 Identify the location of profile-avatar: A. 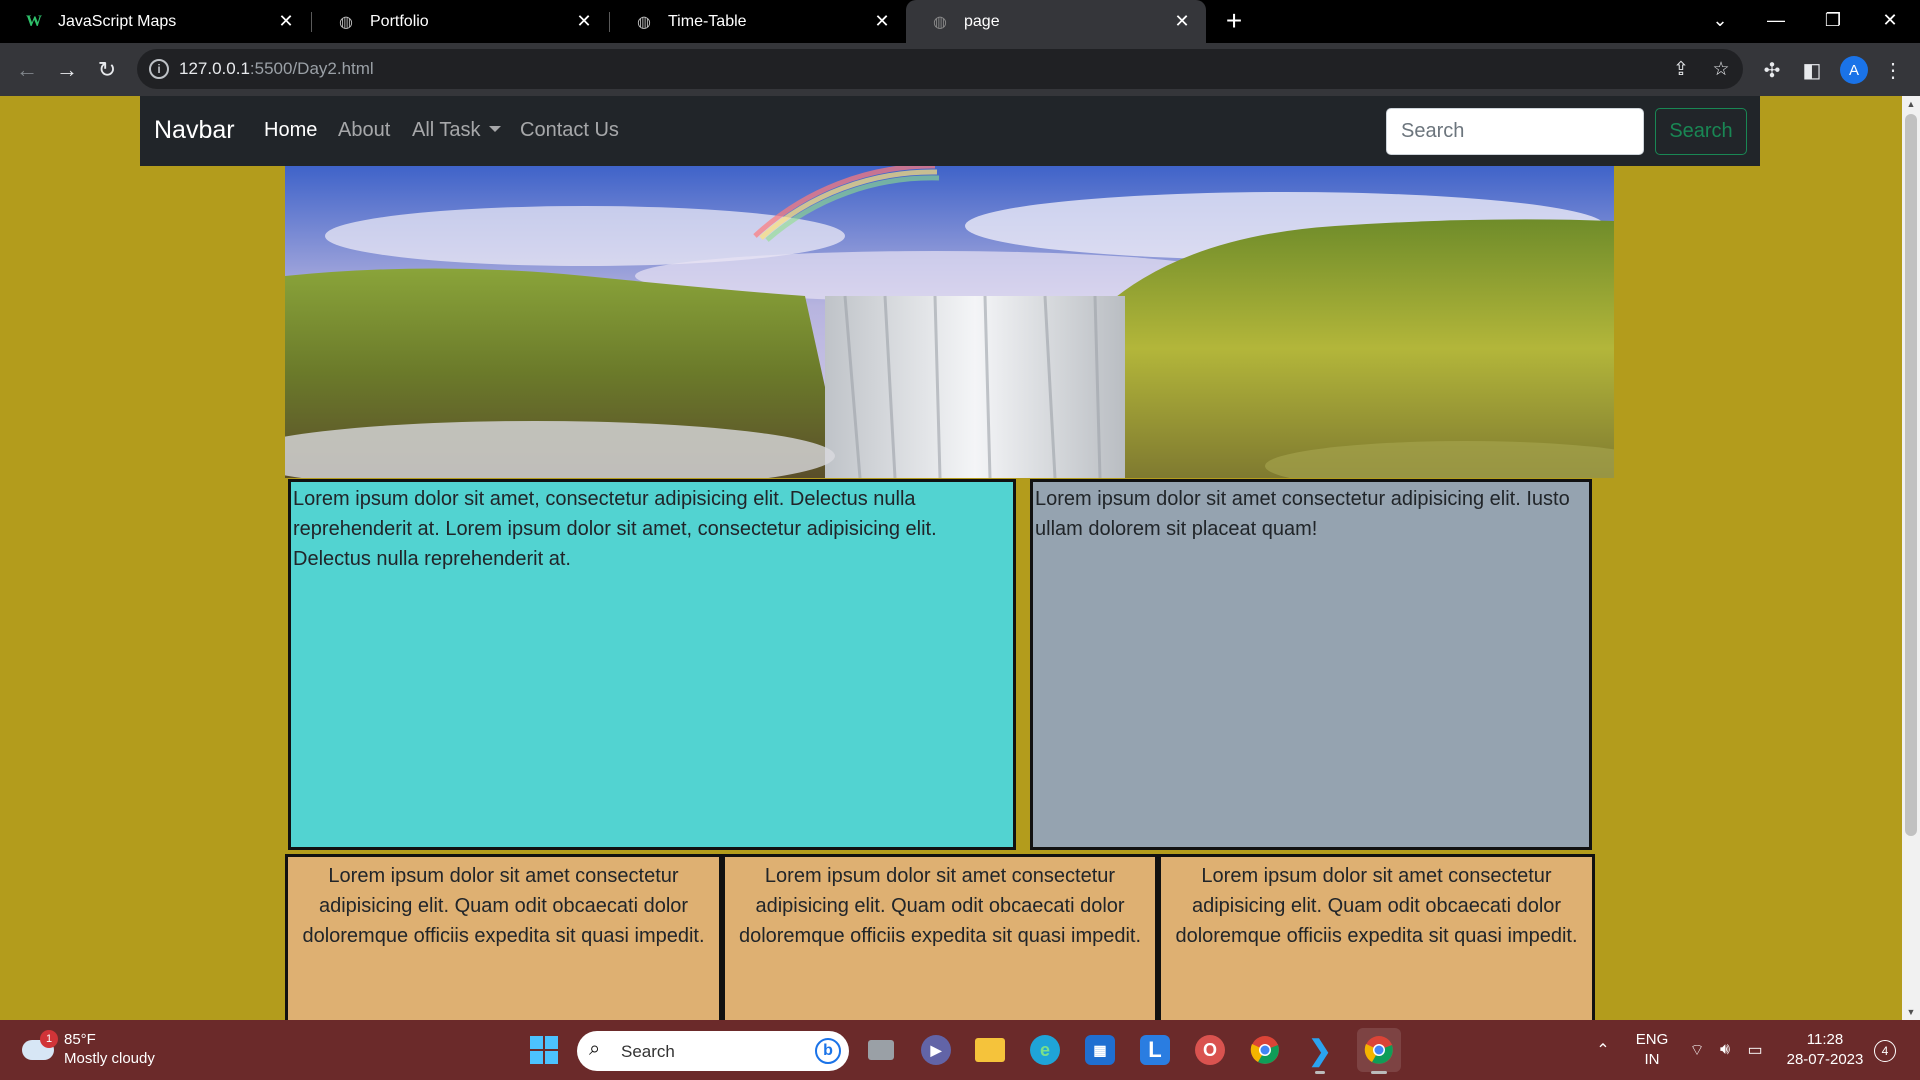
(1854, 70).